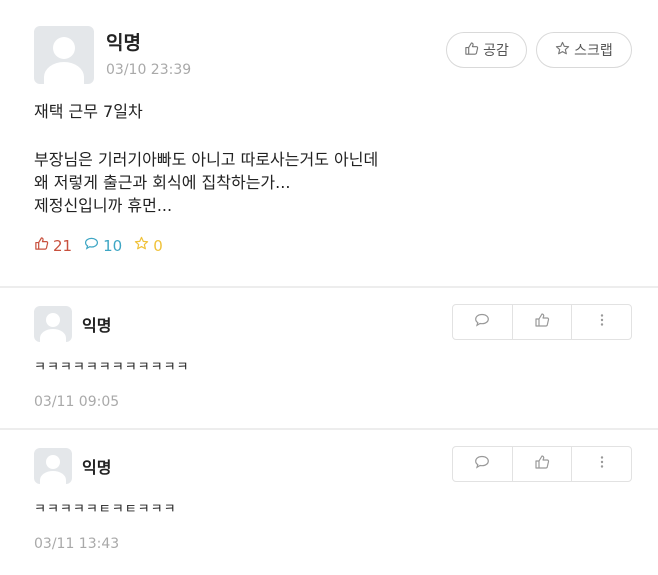 This screenshot has width=658, height=575. What do you see at coordinates (63, 245) in the screenshot?
I see `like-count: 21` at bounding box center [63, 245].